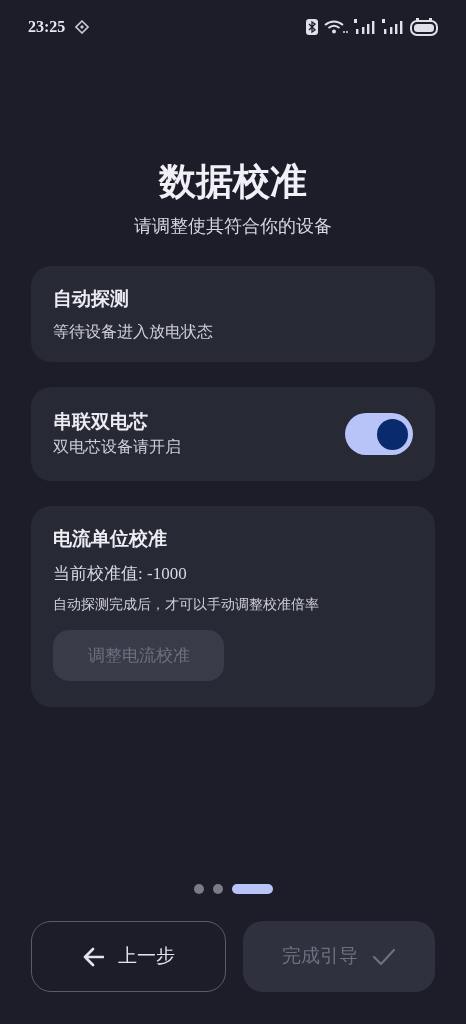  Describe the element at coordinates (233, 182) in the screenshot. I see `page-title: 数据校准` at that location.